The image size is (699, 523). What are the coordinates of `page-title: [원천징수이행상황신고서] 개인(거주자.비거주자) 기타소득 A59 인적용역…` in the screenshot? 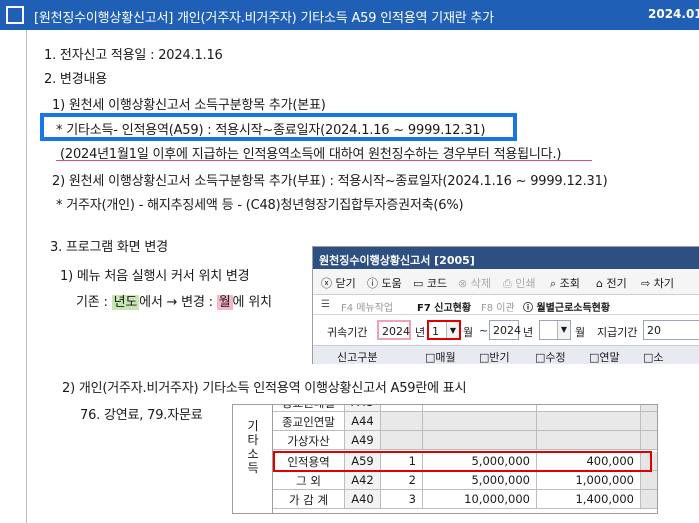 It's located at (264, 18).